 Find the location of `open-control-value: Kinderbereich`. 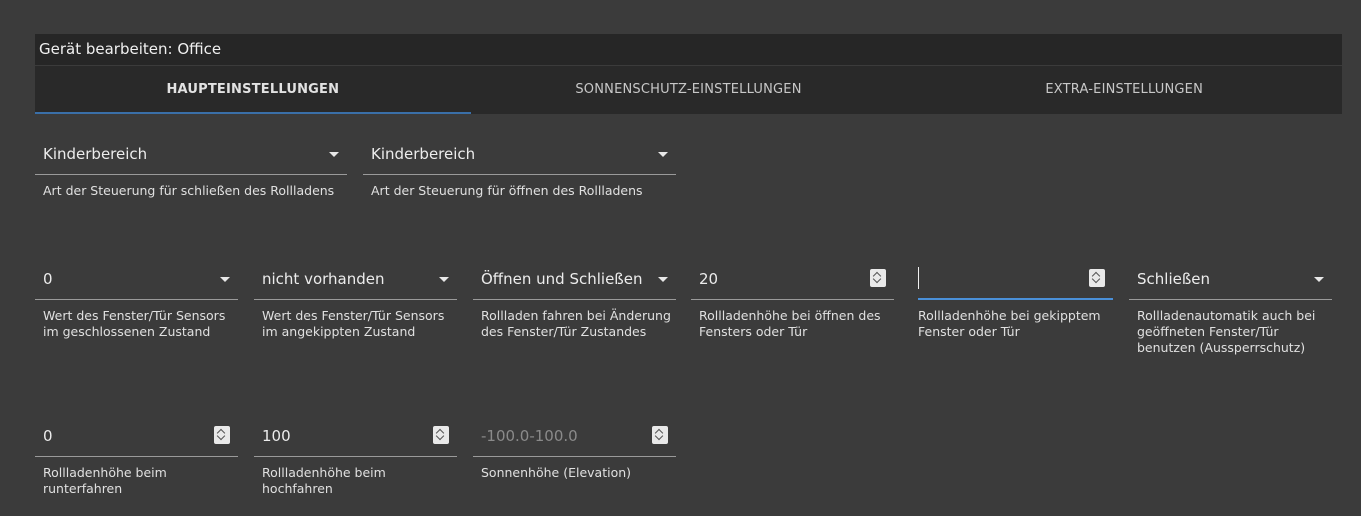

open-control-value: Kinderbereich is located at coordinates (423, 154).